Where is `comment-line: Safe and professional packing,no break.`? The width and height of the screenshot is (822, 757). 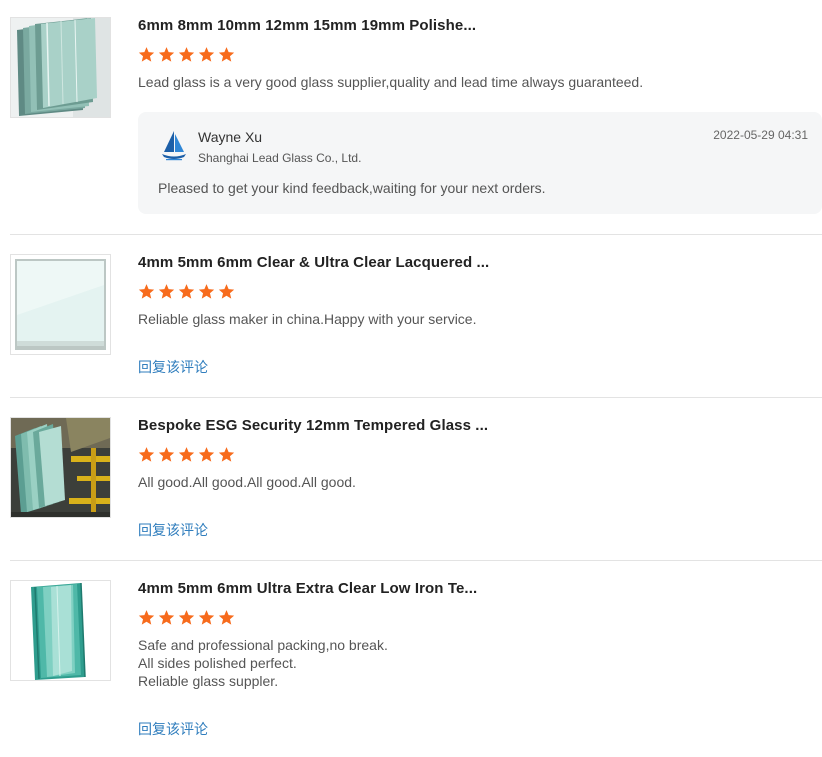 comment-line: Safe and professional packing,no break. is located at coordinates (263, 645).